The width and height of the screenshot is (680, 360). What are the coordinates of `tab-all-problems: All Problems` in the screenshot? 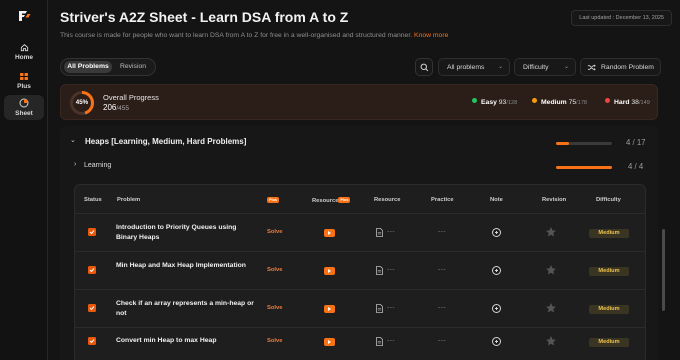 It's located at (88, 67).